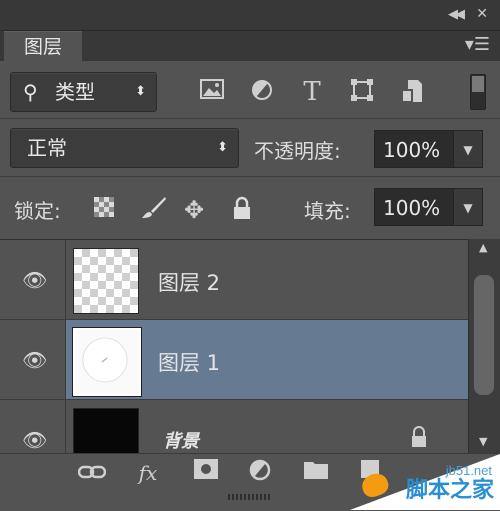 The height and width of the screenshot is (511, 500). I want to click on layers-scrollbar: ▲ ▼, so click(484, 346).